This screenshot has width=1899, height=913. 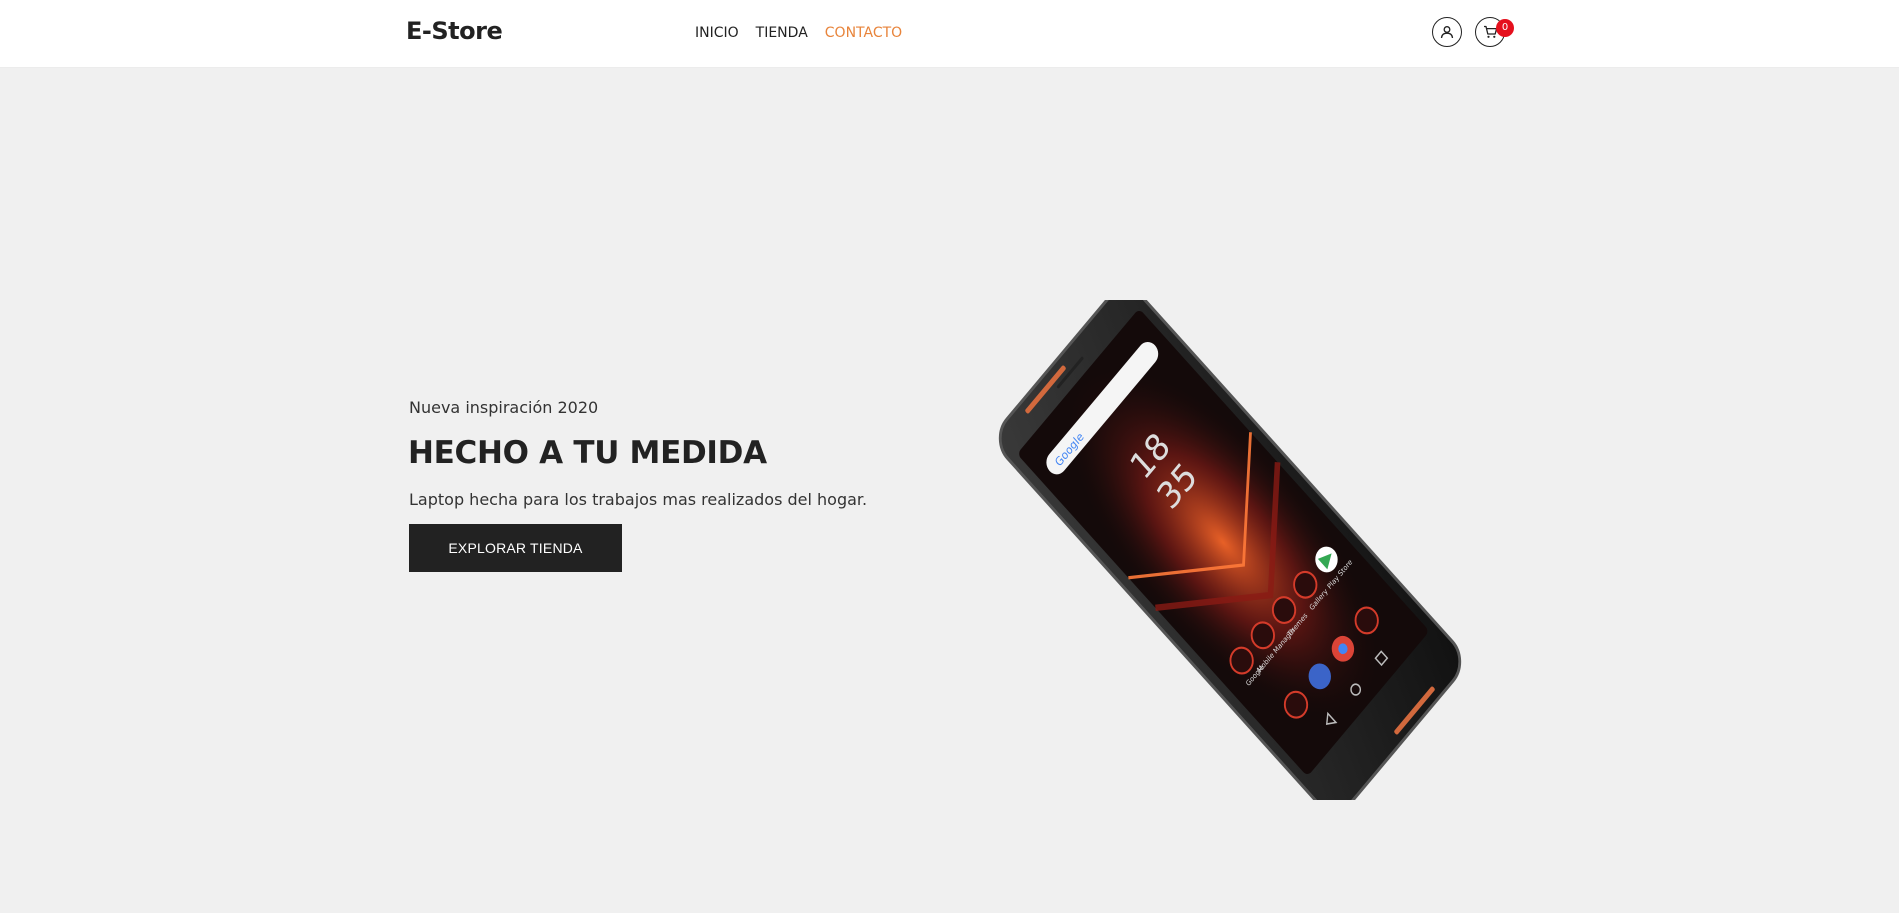 I want to click on account-button, so click(x=1447, y=32).